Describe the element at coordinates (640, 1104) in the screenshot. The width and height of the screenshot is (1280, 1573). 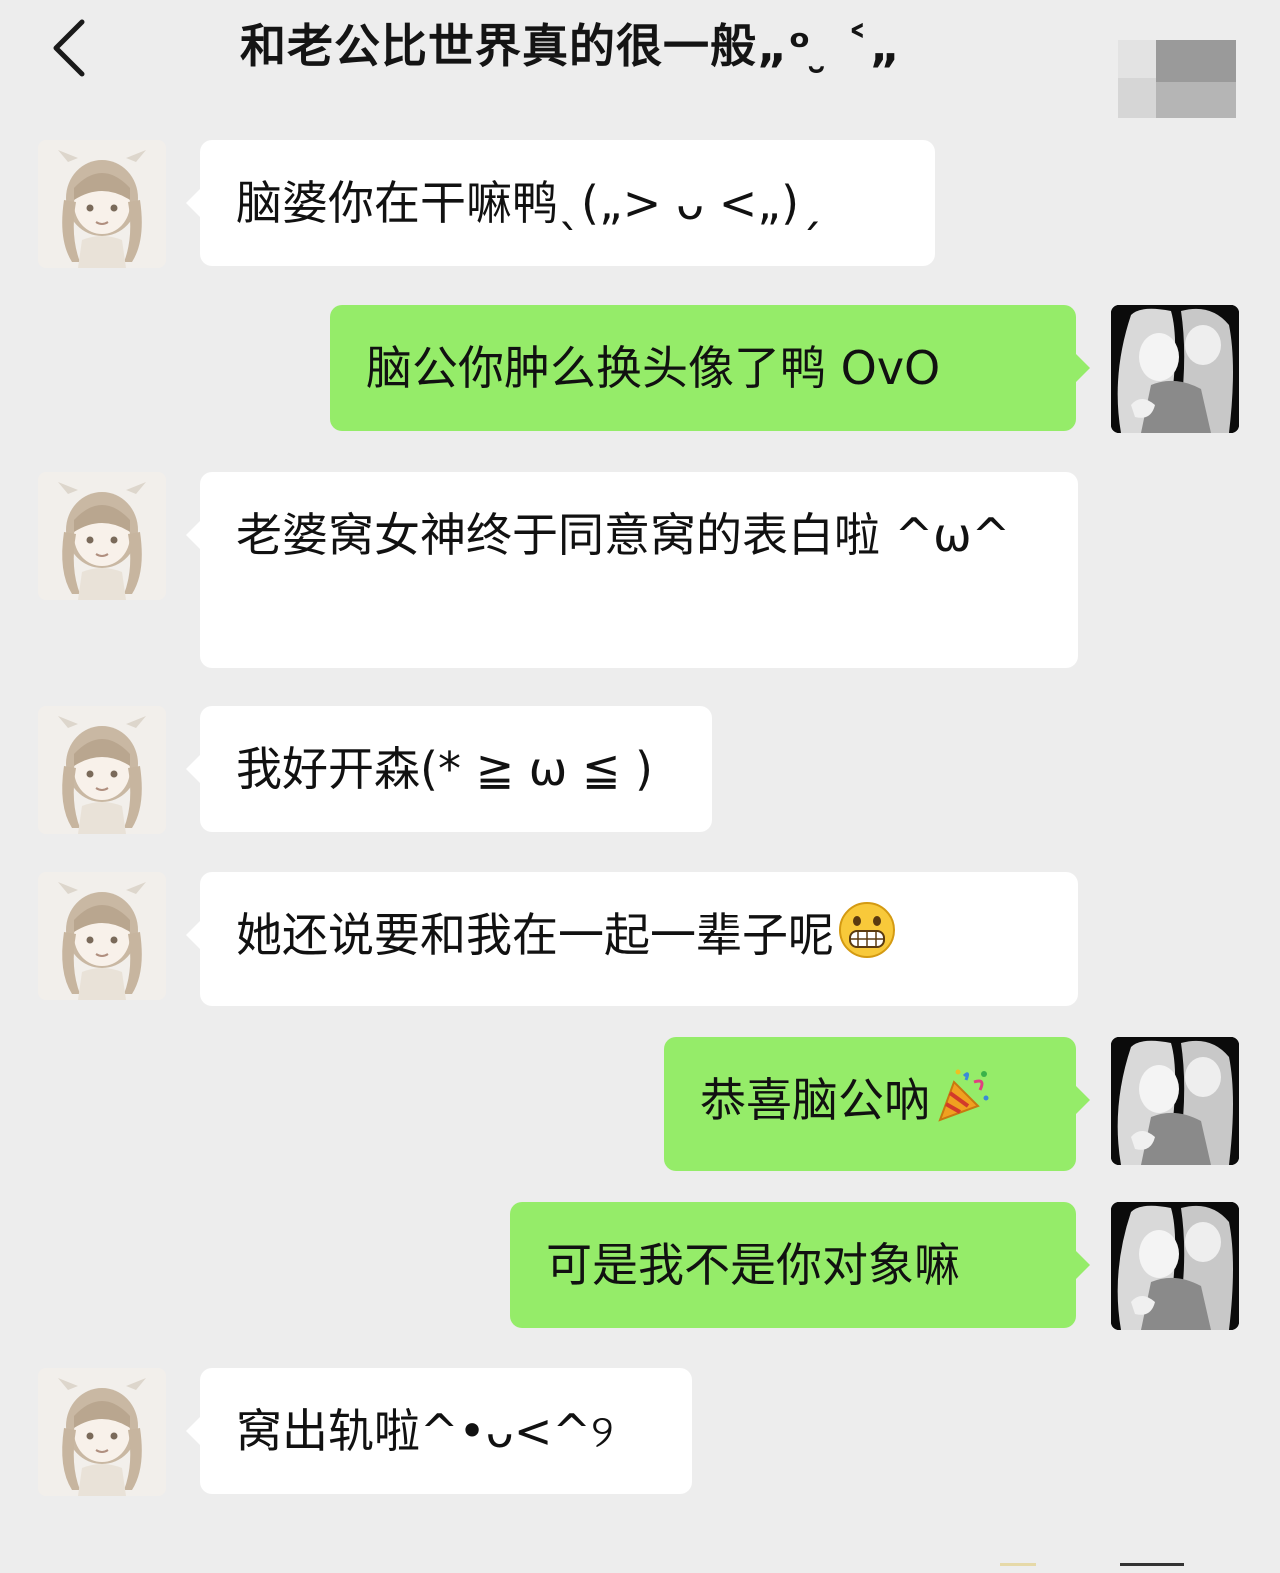
I see `message-row: 恭喜脑公吶` at that location.